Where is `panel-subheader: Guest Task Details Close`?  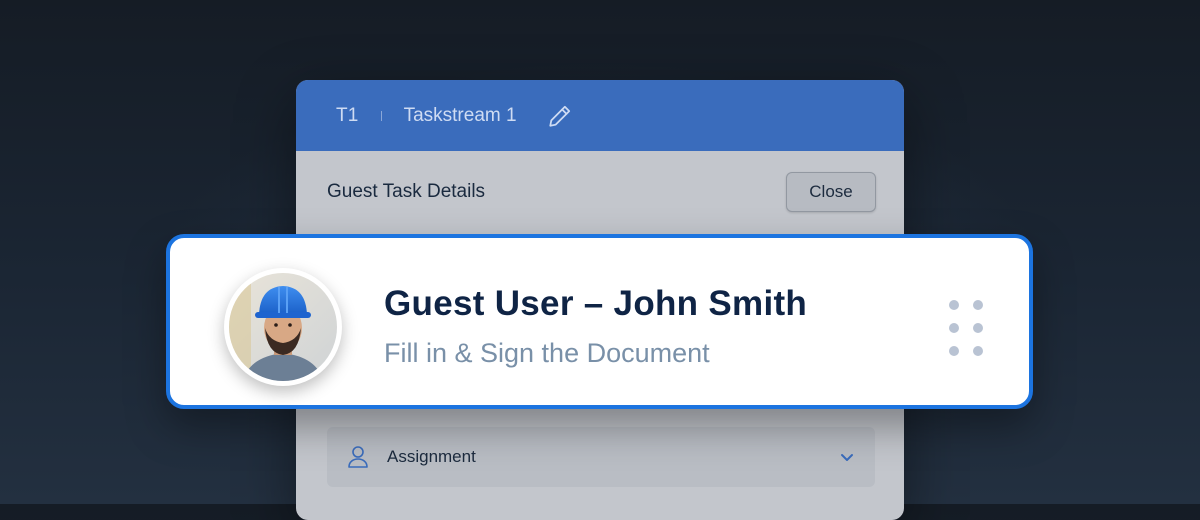
panel-subheader: Guest Task Details Close is located at coordinates (600, 192).